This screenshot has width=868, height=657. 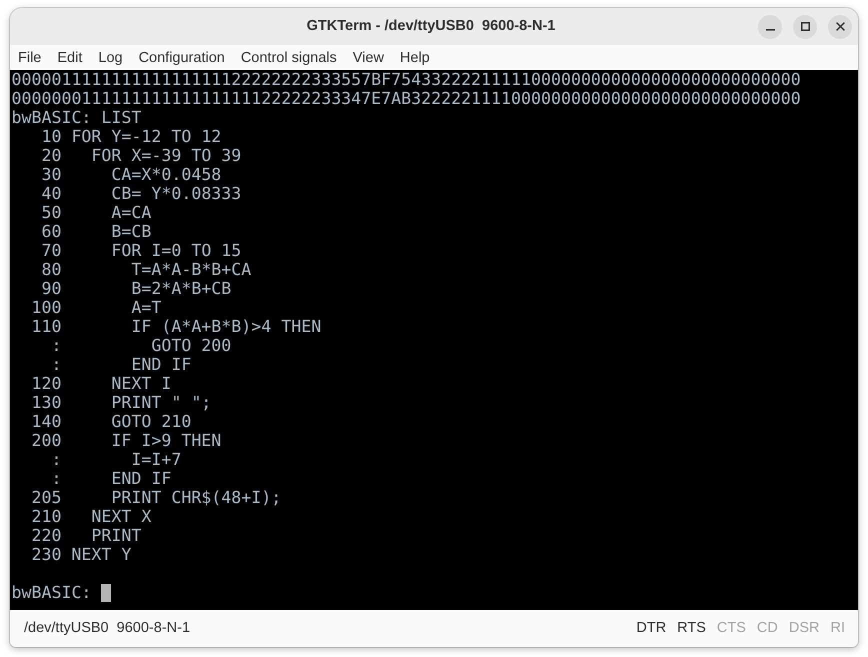 I want to click on signal-indicator: DTR, so click(x=651, y=628).